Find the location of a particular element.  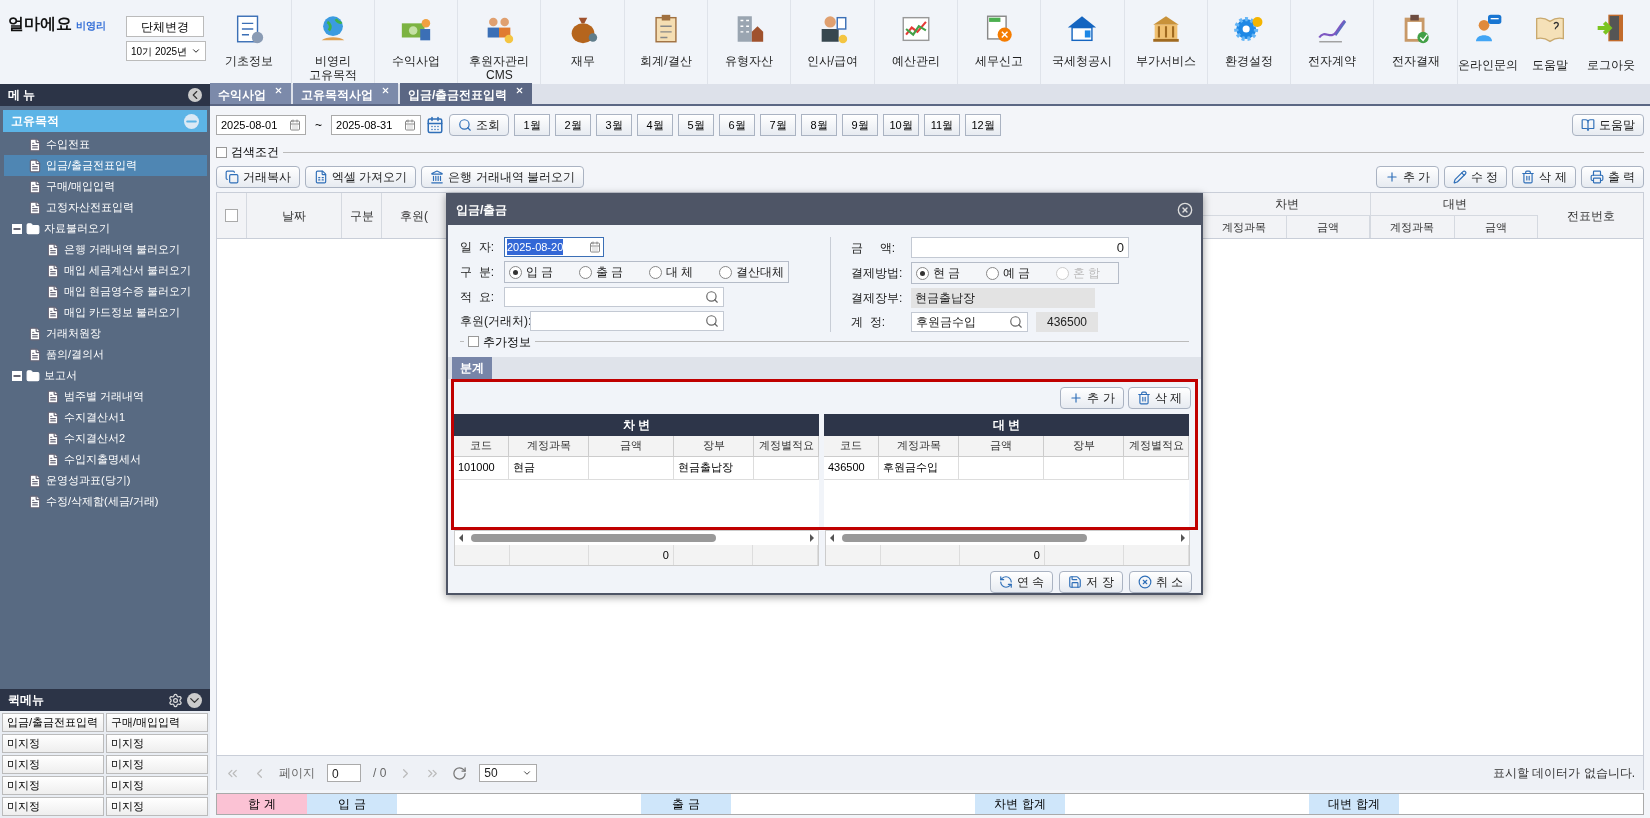

radio-option: 결산대체 is located at coordinates (751, 272).